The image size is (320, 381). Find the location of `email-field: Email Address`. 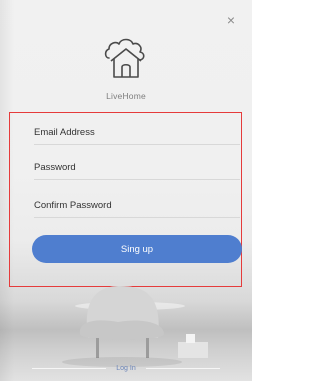

email-field: Email Address is located at coordinates (137, 133).